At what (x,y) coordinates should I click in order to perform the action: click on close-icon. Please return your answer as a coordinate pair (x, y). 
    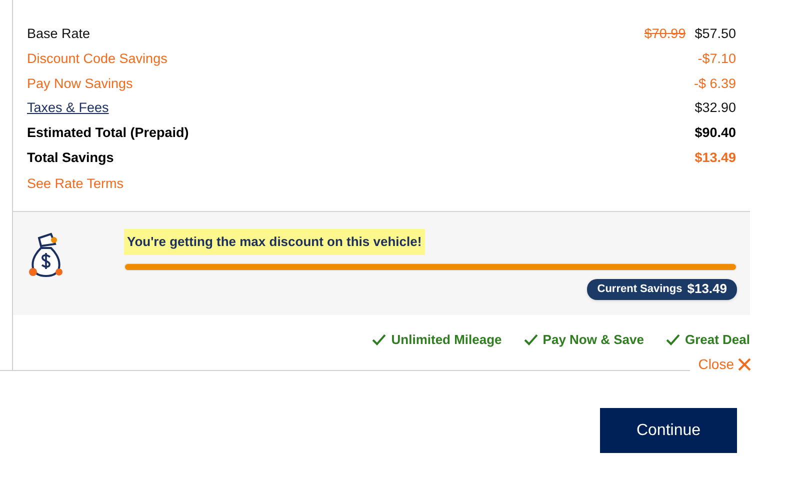
    Looking at the image, I should click on (744, 364).